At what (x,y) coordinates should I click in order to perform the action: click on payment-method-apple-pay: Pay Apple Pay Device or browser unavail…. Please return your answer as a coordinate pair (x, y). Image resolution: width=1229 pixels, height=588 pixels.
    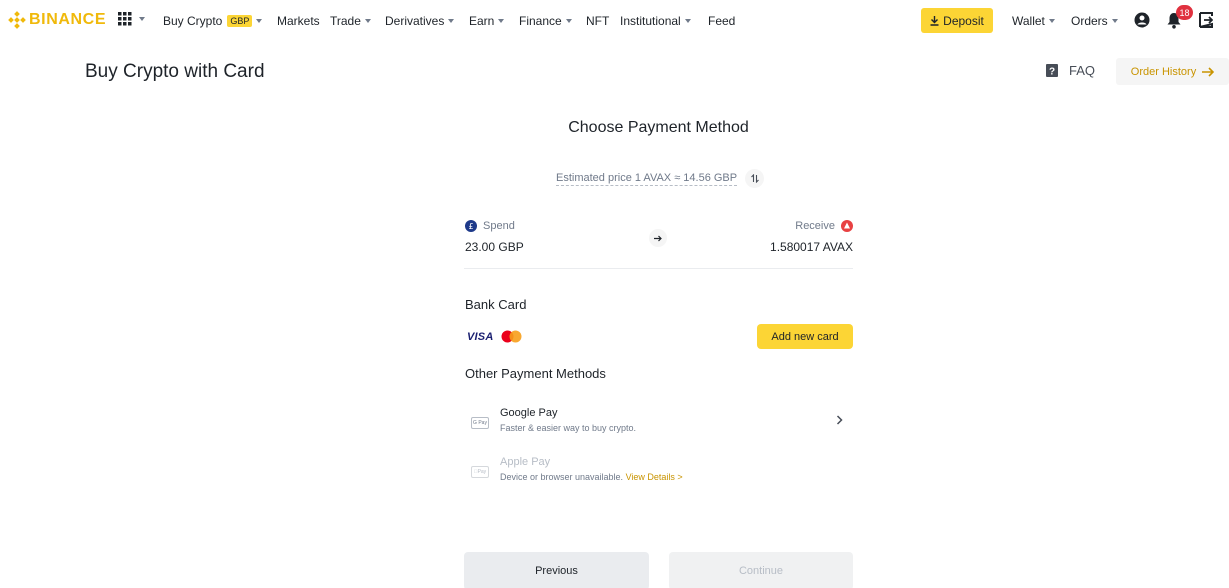
    Looking at the image, I should click on (658, 476).